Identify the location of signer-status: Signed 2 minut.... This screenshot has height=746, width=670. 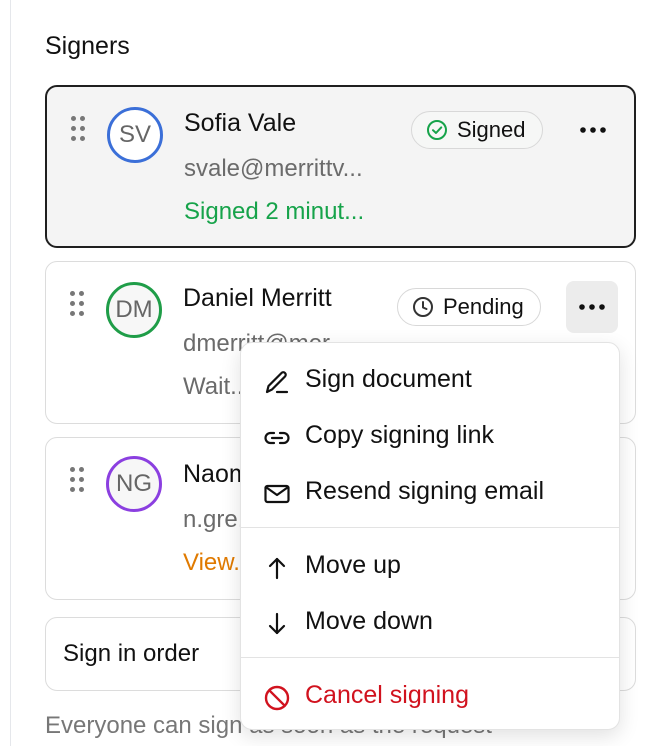
(274, 211).